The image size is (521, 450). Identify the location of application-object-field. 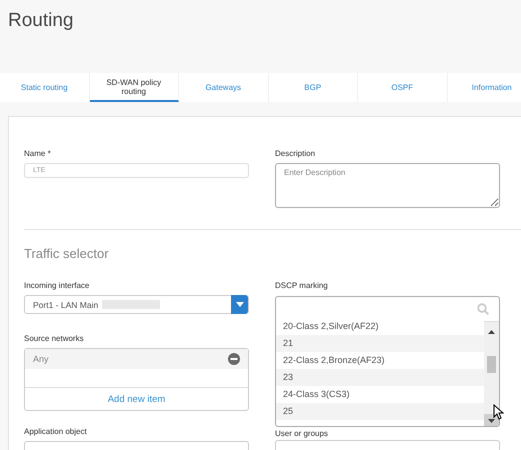
(136, 445).